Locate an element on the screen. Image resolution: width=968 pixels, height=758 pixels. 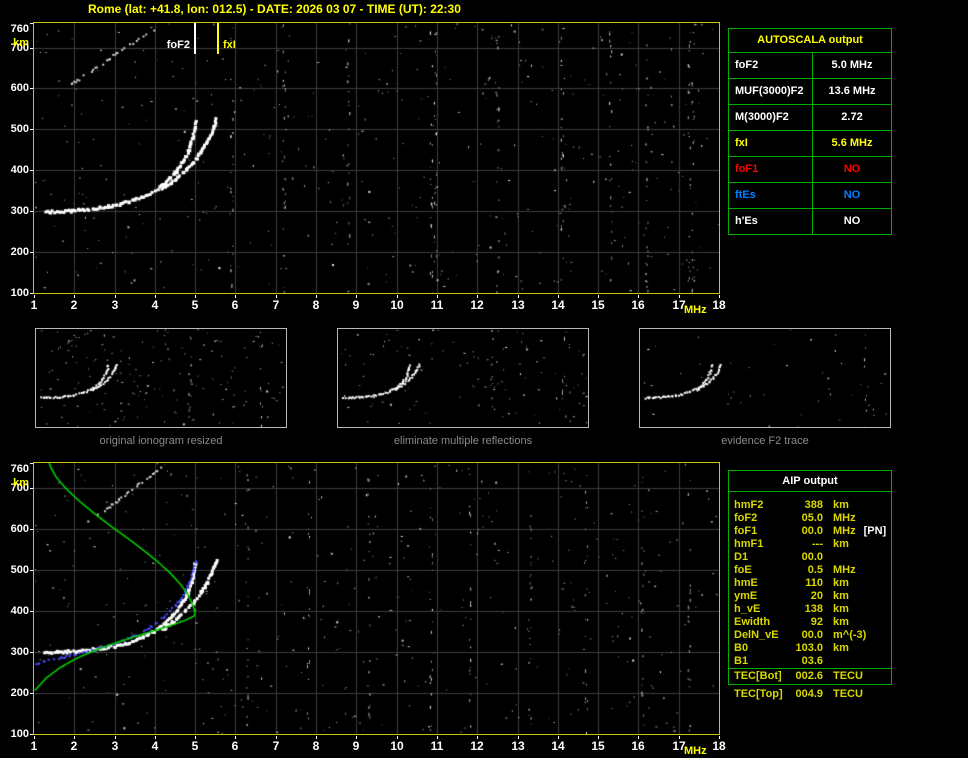
autoscala-row: MUF(3000)F2 13.6 MHz is located at coordinates (810, 91).